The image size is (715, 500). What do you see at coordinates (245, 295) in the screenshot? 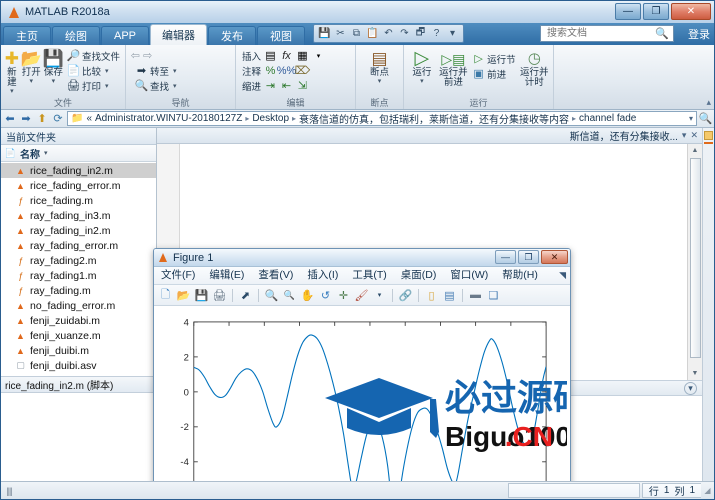
I see `pointer-icon: ⬈` at bounding box center [245, 295].